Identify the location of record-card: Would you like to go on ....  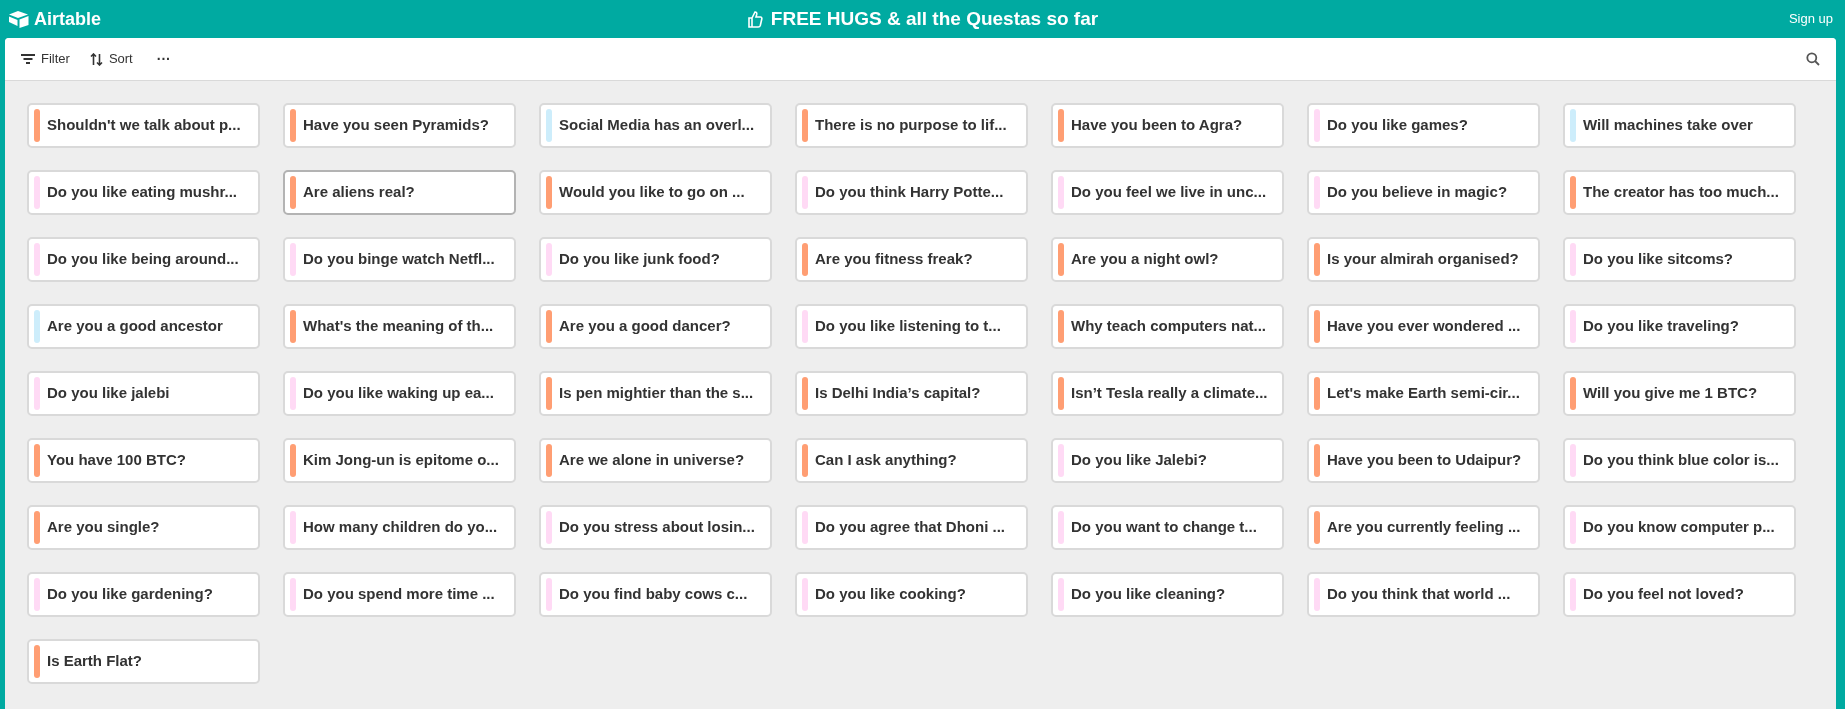
(655, 192).